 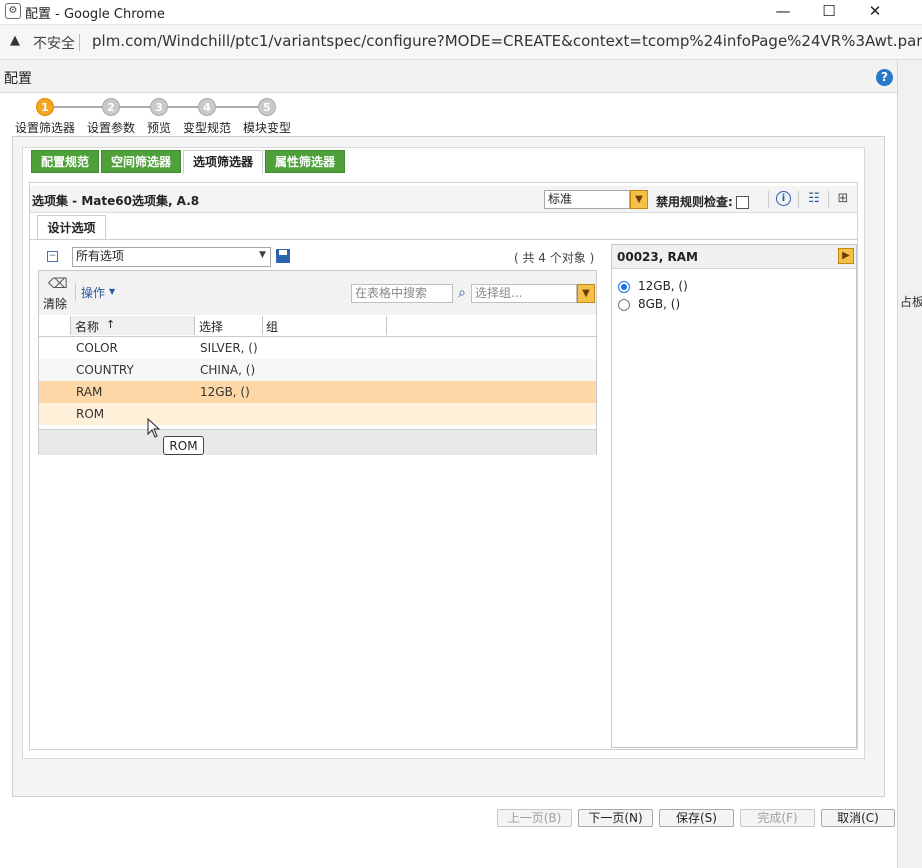 What do you see at coordinates (534, 818) in the screenshot?
I see `prev-page-button: 上一页(B)` at bounding box center [534, 818].